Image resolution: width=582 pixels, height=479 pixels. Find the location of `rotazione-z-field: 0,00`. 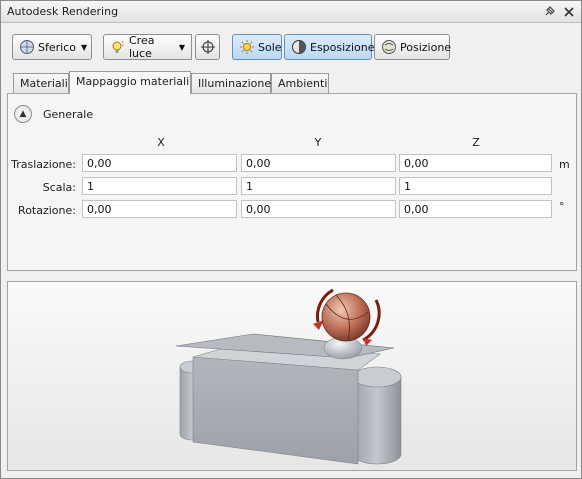

rotazione-z-field: 0,00 is located at coordinates (475, 209).